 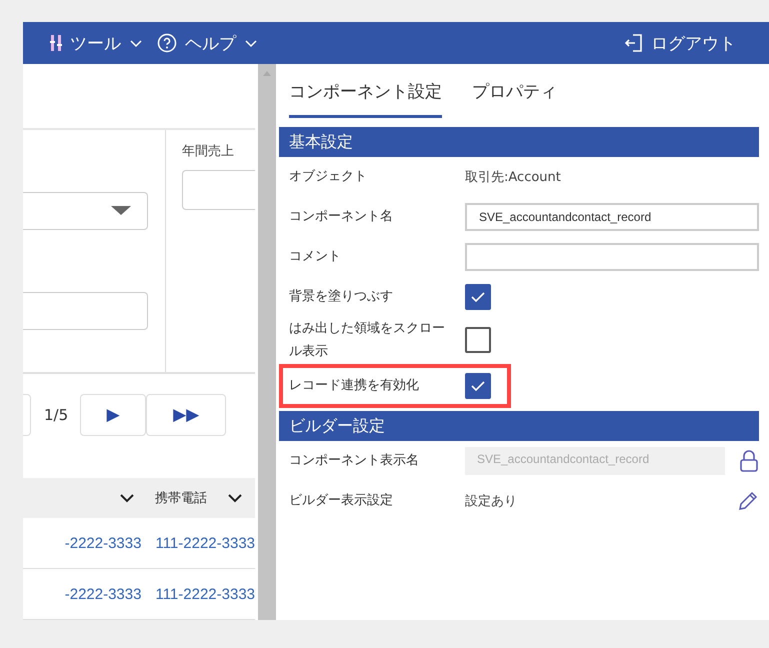 What do you see at coordinates (491, 501) in the screenshot?
I see `field-value: 設定あり` at bounding box center [491, 501].